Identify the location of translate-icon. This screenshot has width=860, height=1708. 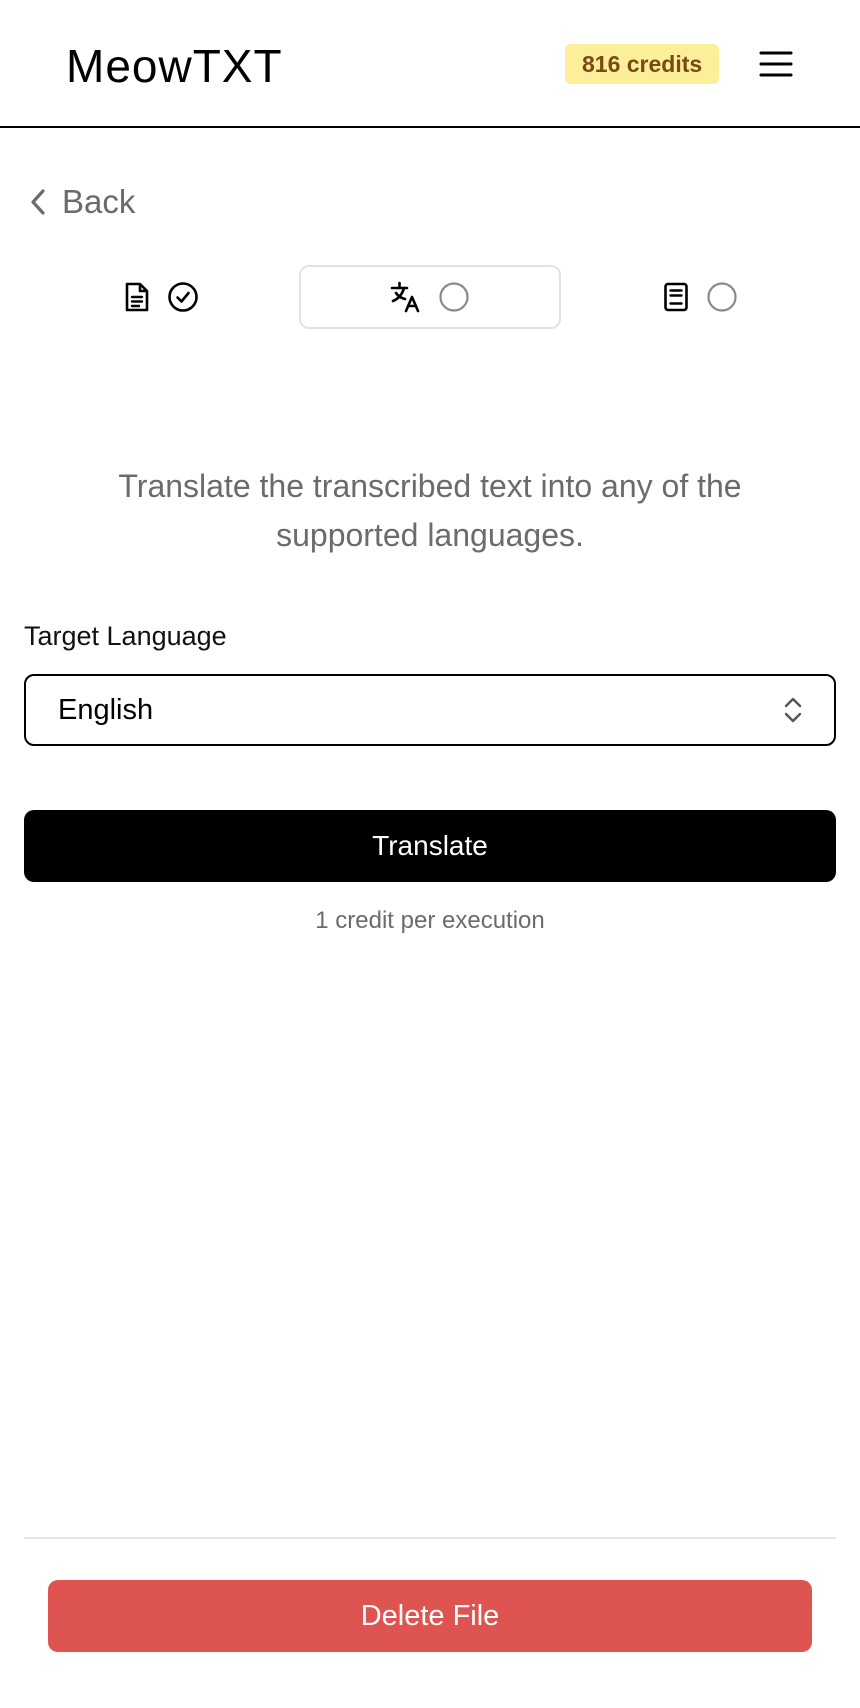
(405, 297).